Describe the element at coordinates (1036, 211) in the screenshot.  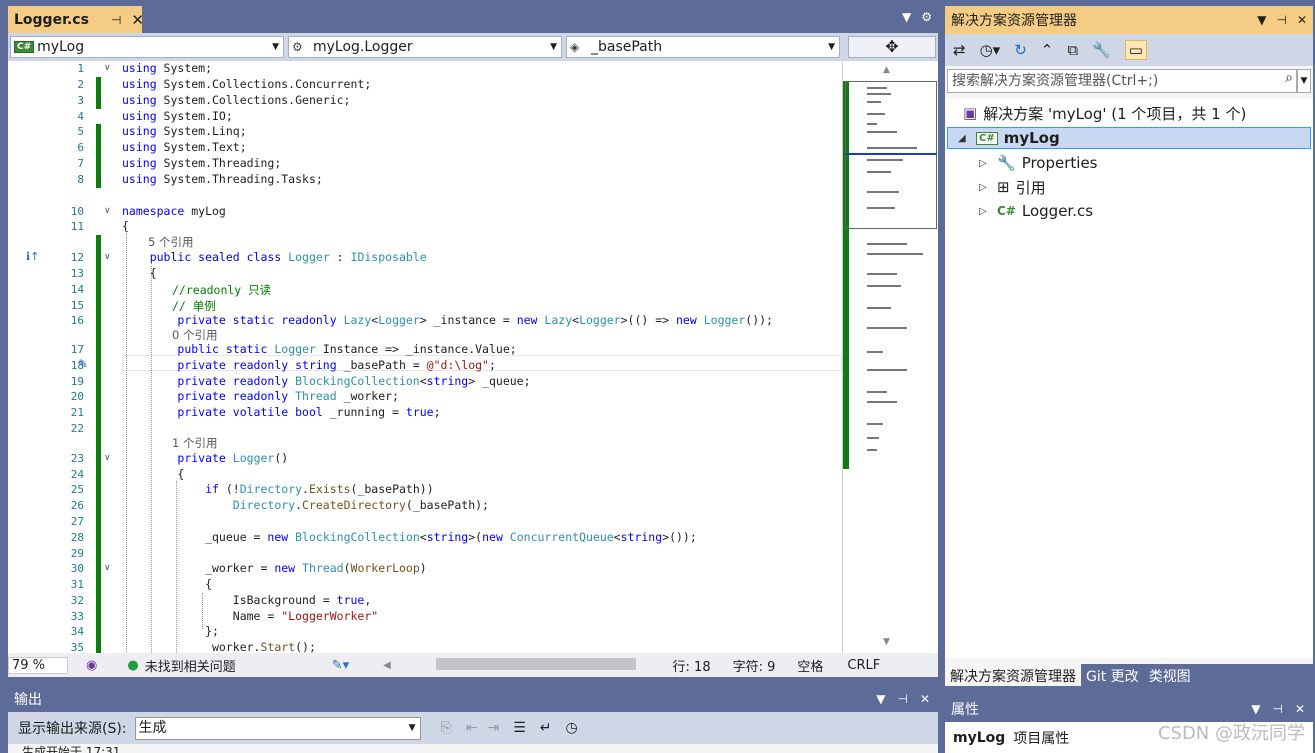
I see `tree-item-logger-cs: ▷ C# Logger.cs` at that location.